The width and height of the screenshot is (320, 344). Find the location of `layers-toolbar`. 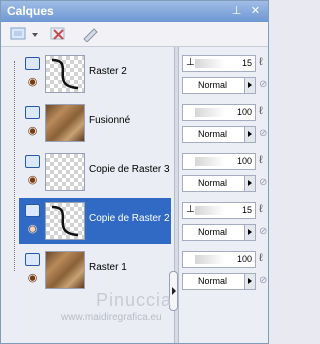

layers-toolbar is located at coordinates (134, 34).